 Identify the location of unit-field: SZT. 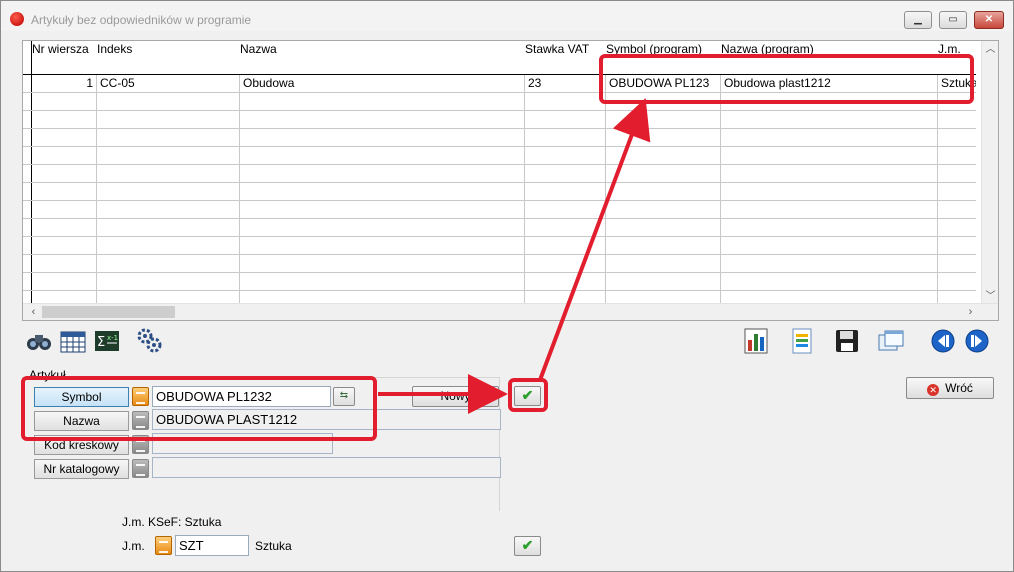
(212, 545).